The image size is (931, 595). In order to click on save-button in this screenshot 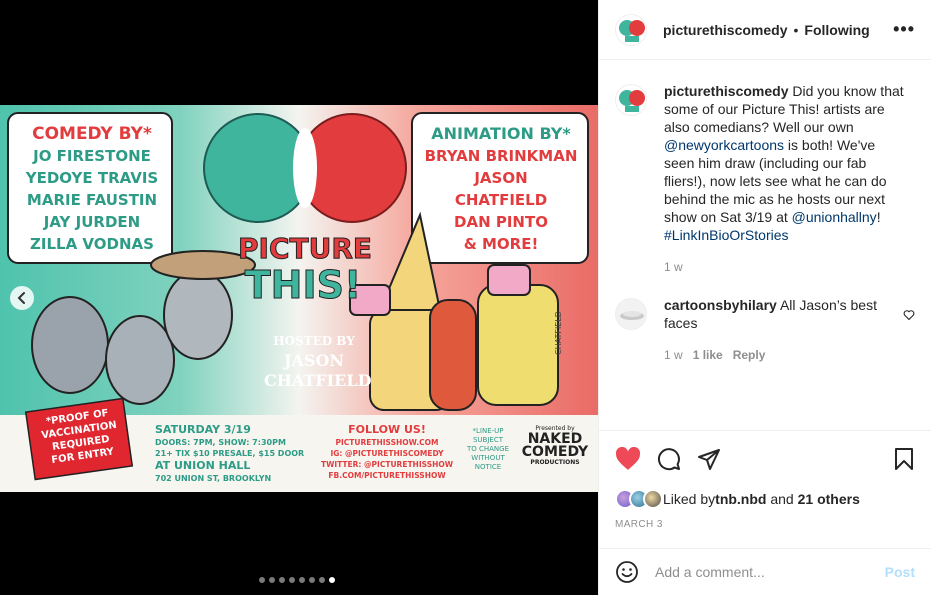, I will do `click(904, 459)`.